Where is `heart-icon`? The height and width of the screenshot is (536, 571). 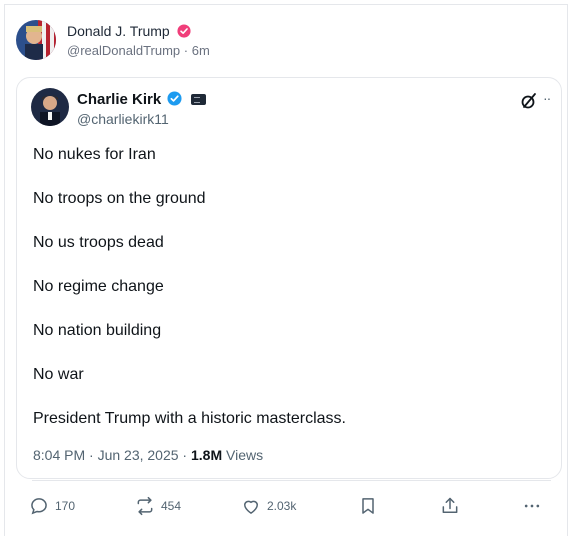
heart-icon is located at coordinates (251, 507).